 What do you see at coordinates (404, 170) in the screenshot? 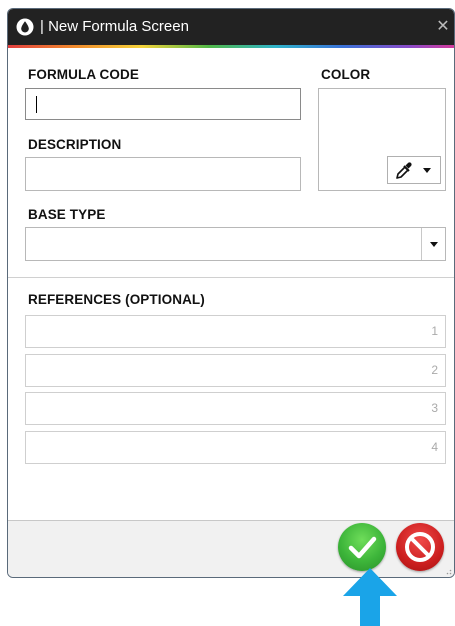
I see `eyedropper-icon` at bounding box center [404, 170].